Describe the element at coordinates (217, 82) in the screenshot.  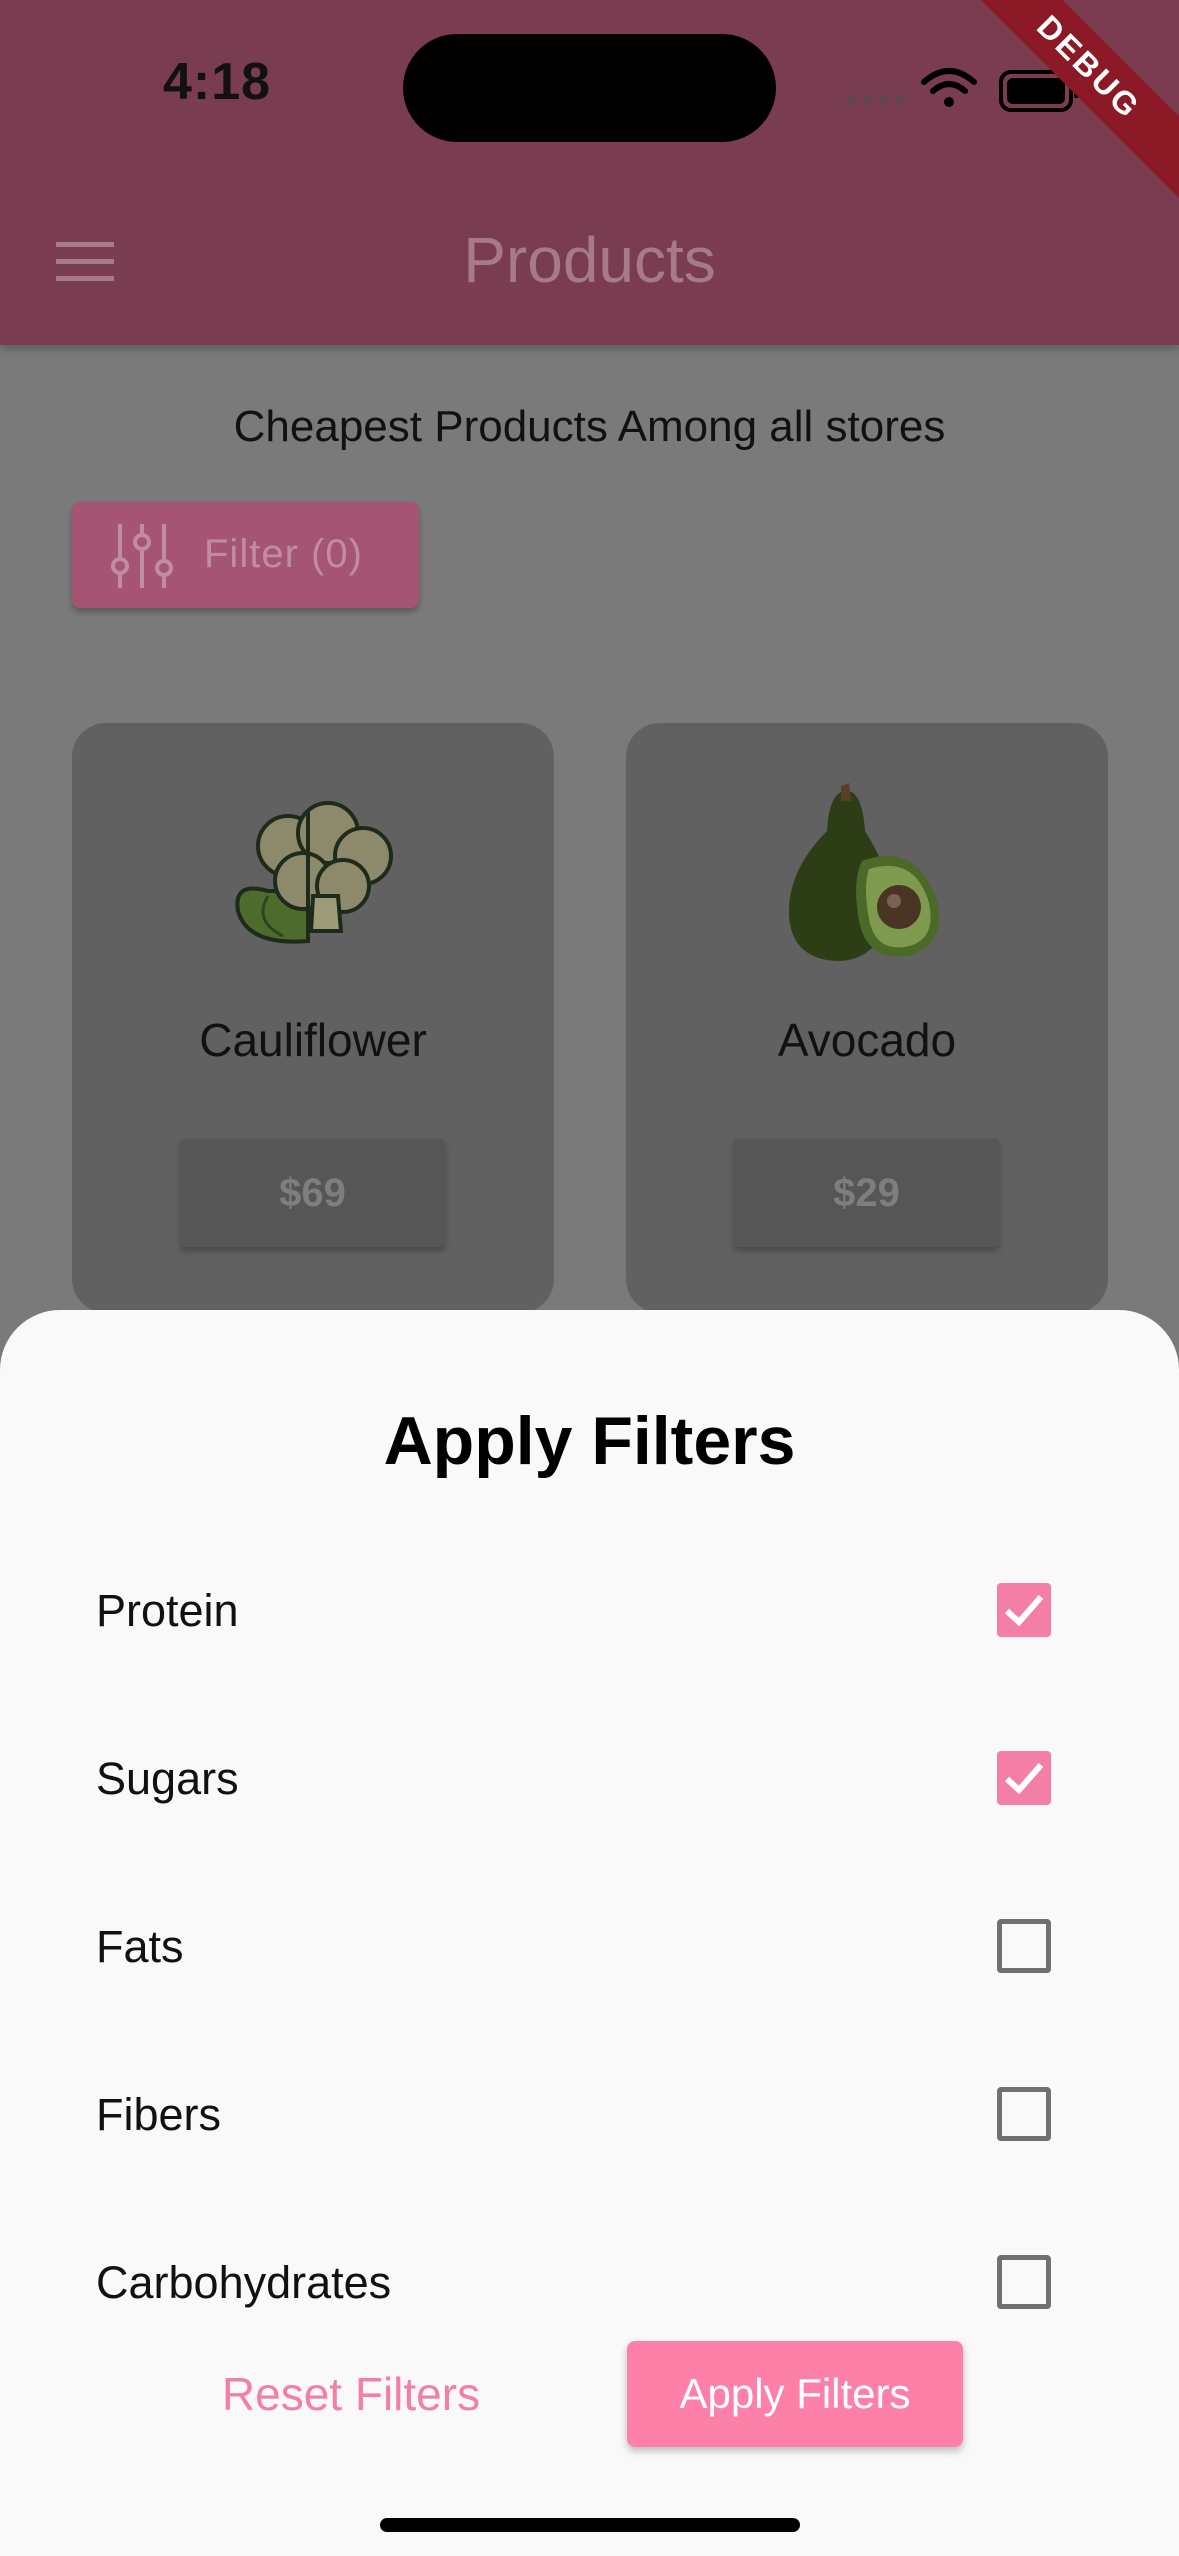
I see `status-time: 4:18` at that location.